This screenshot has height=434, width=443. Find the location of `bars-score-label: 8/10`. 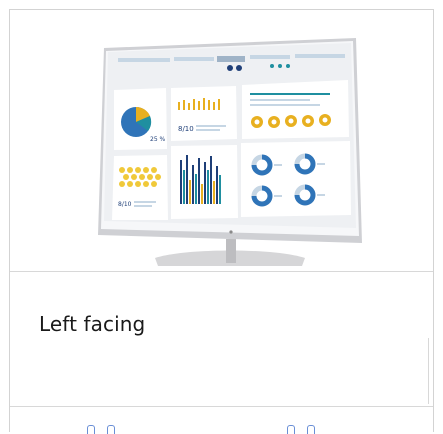

bars-score-label: 8/10 is located at coordinates (186, 129).